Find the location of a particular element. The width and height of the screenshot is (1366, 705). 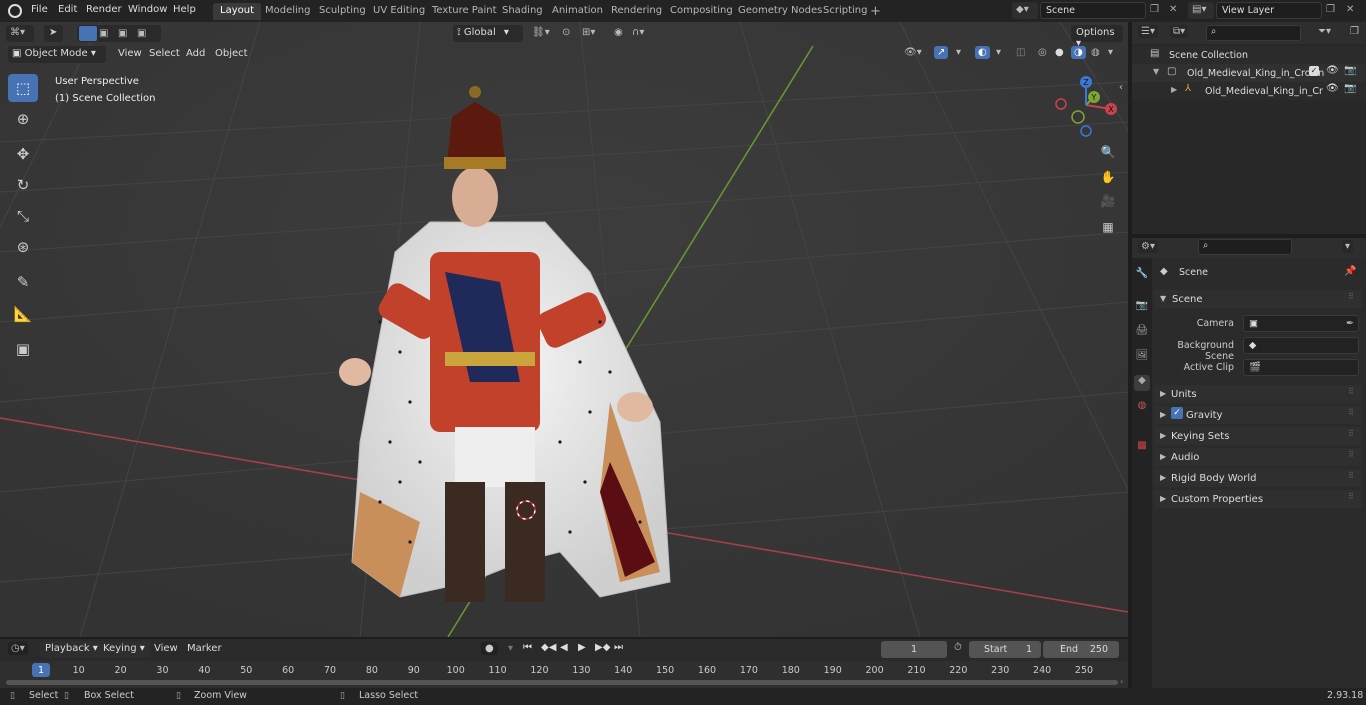

output-tab-icon: 🖨 is located at coordinates (1142, 333).